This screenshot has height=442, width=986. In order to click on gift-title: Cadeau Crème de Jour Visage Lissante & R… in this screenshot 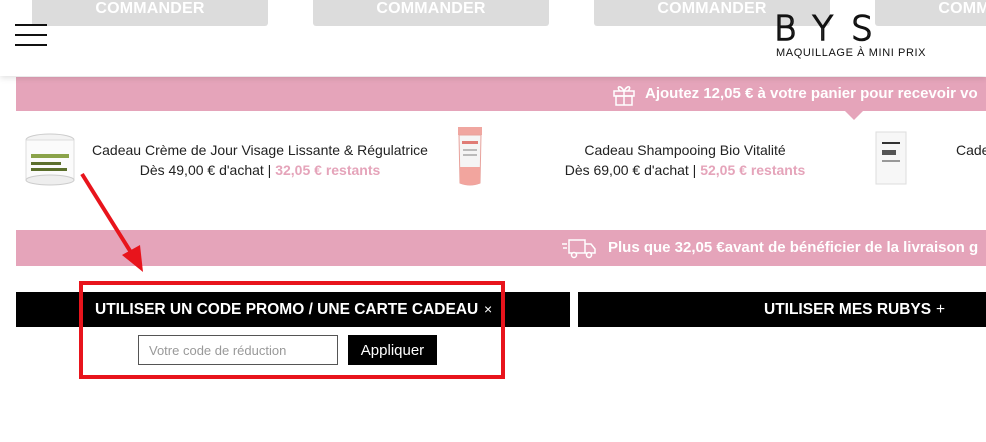, I will do `click(260, 150)`.